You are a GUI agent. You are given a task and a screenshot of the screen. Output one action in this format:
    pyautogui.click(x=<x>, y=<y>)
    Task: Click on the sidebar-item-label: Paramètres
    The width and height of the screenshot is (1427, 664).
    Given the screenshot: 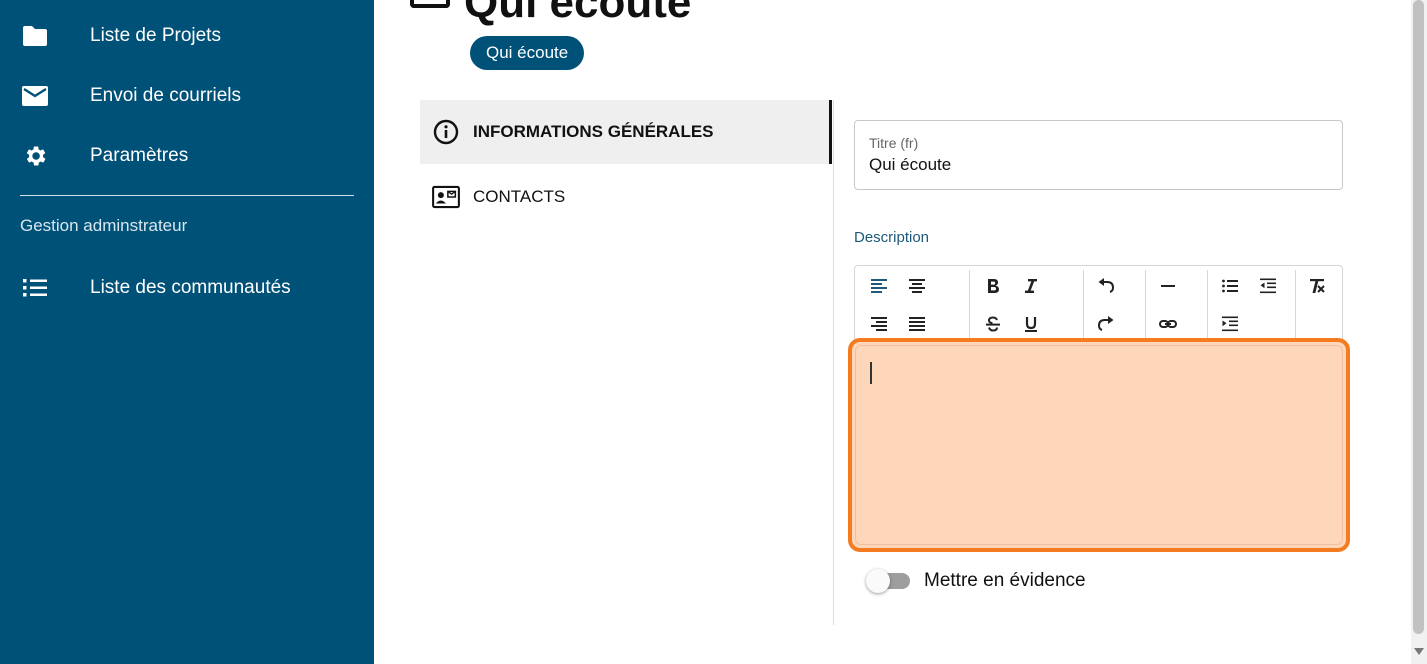 What is the action you would take?
    pyautogui.click(x=139, y=155)
    